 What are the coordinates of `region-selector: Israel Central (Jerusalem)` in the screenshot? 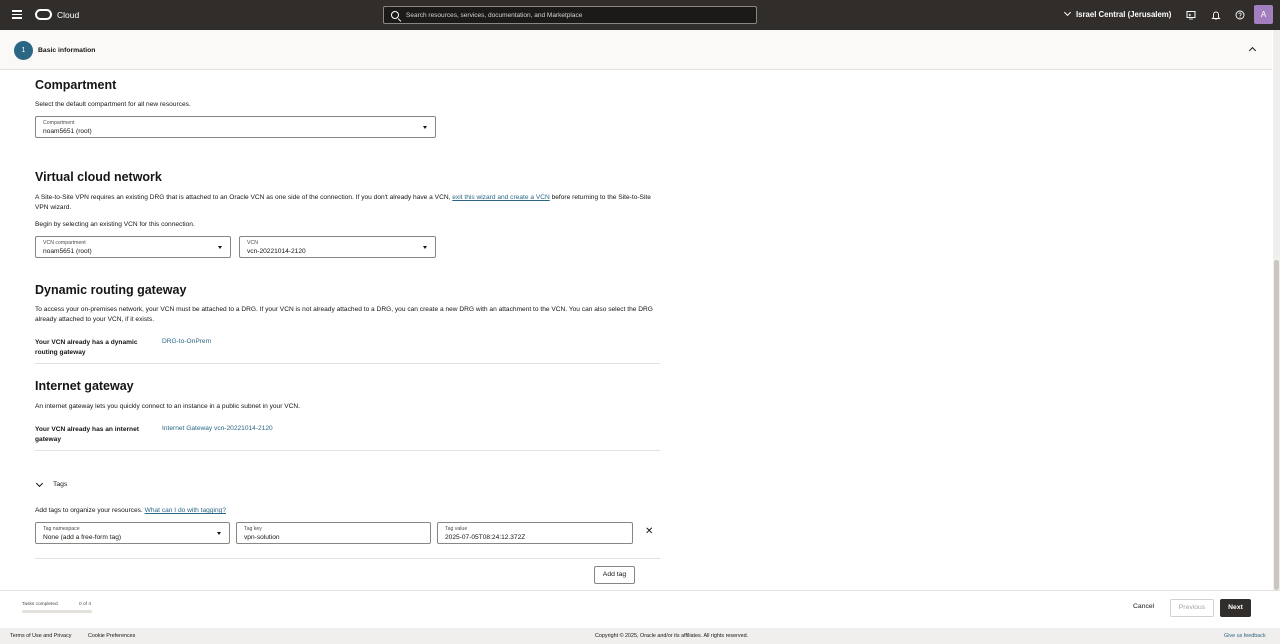 It's located at (1117, 13).